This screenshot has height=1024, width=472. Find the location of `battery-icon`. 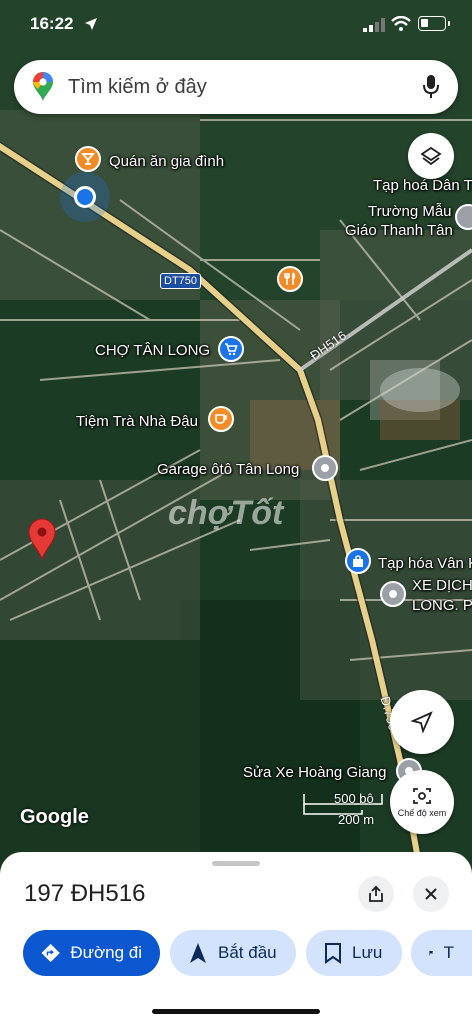

battery-icon is located at coordinates (434, 23).